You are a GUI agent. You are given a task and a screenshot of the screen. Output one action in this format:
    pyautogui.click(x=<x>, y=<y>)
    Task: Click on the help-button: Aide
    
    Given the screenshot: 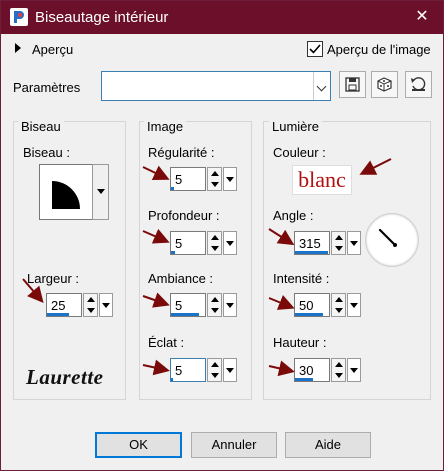 What is the action you would take?
    pyautogui.click(x=328, y=445)
    